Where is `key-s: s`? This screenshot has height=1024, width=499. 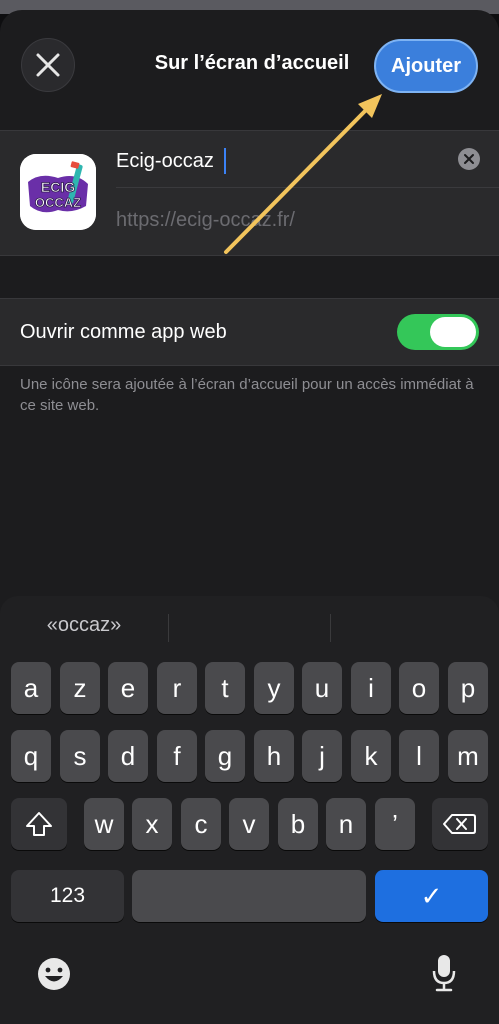 key-s: s is located at coordinates (80, 756).